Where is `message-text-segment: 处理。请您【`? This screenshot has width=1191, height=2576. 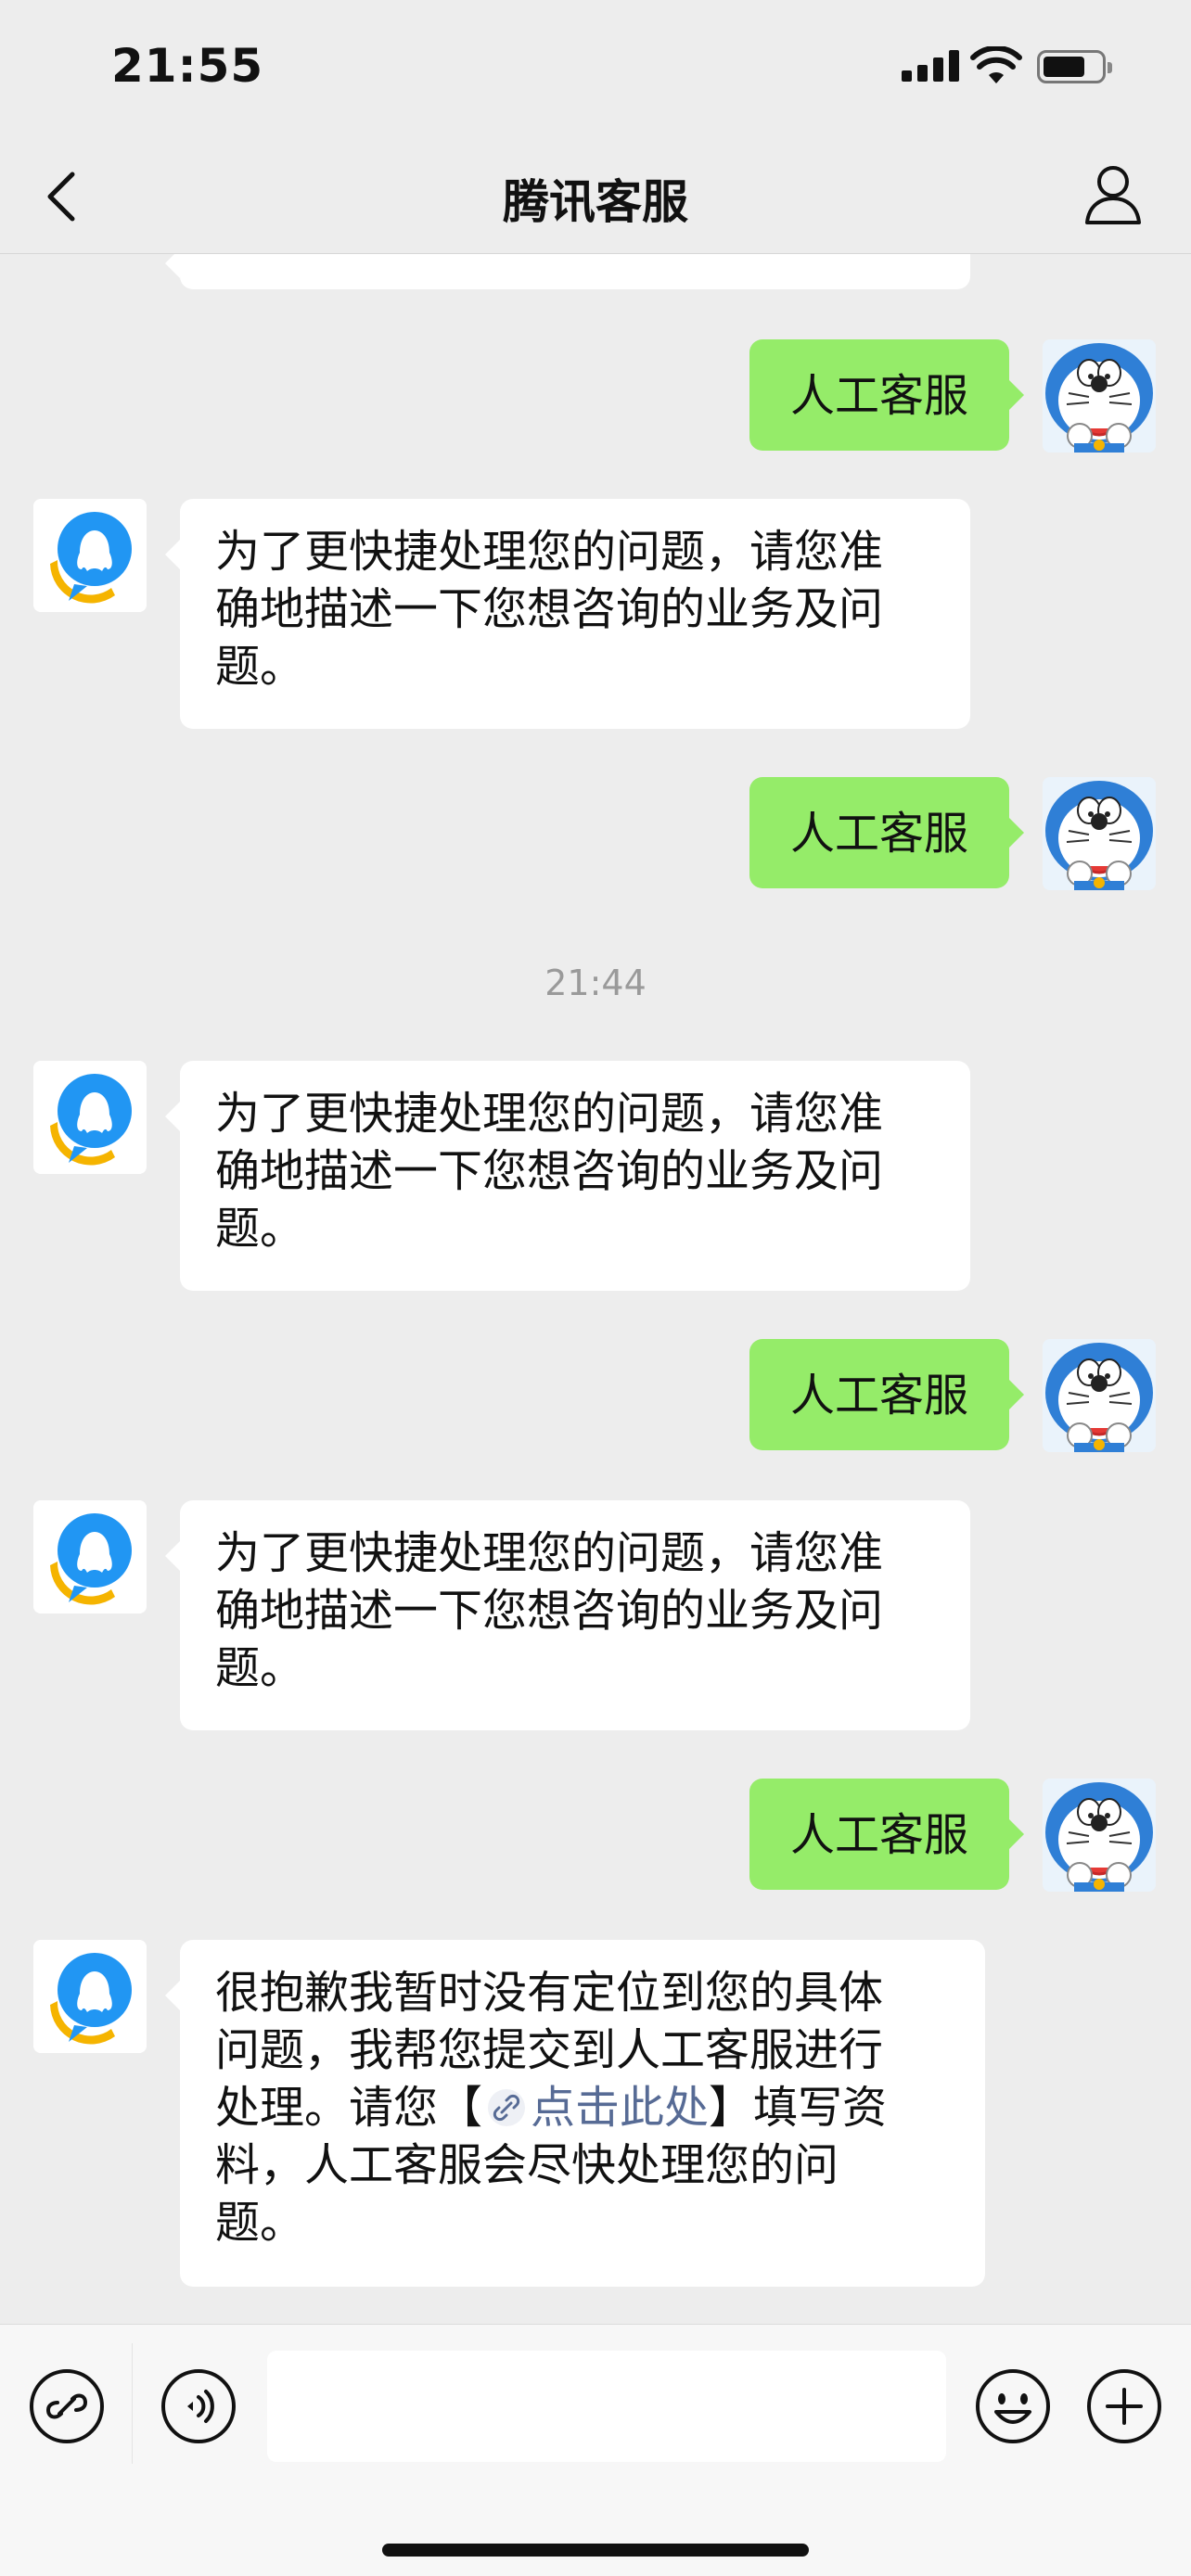 message-text-segment: 处理。请您【 is located at coordinates (349, 2108).